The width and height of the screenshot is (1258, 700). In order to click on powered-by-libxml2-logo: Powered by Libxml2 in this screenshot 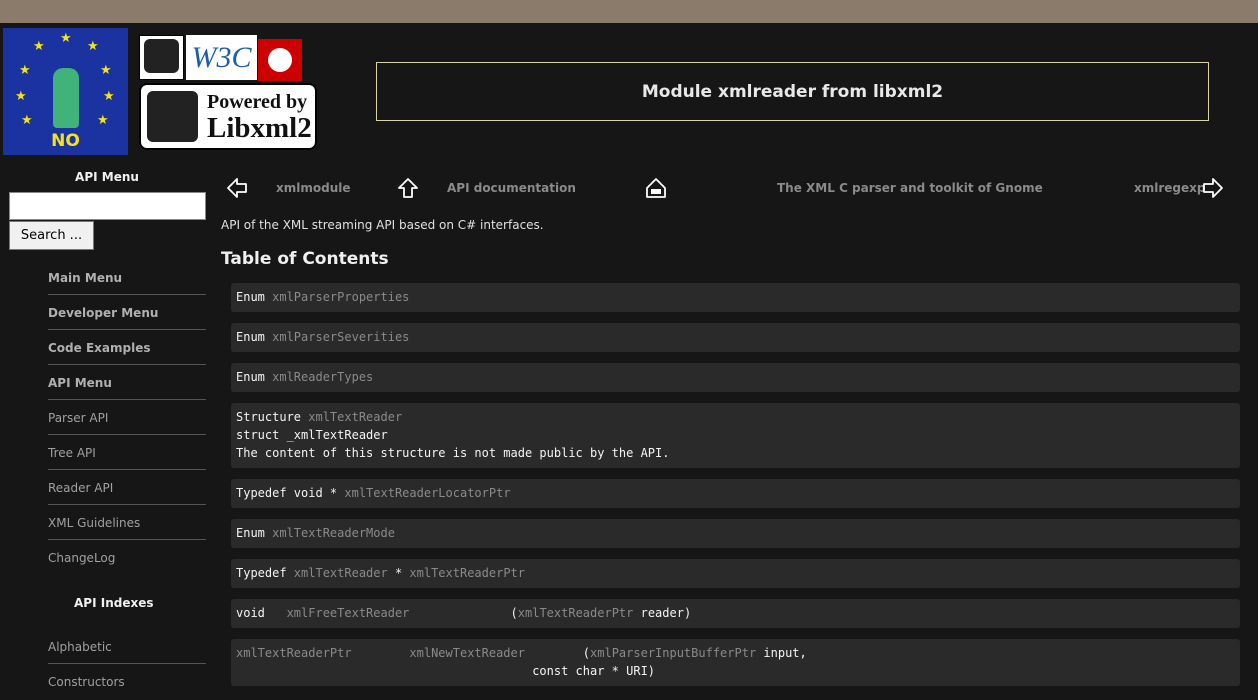, I will do `click(228, 116)`.